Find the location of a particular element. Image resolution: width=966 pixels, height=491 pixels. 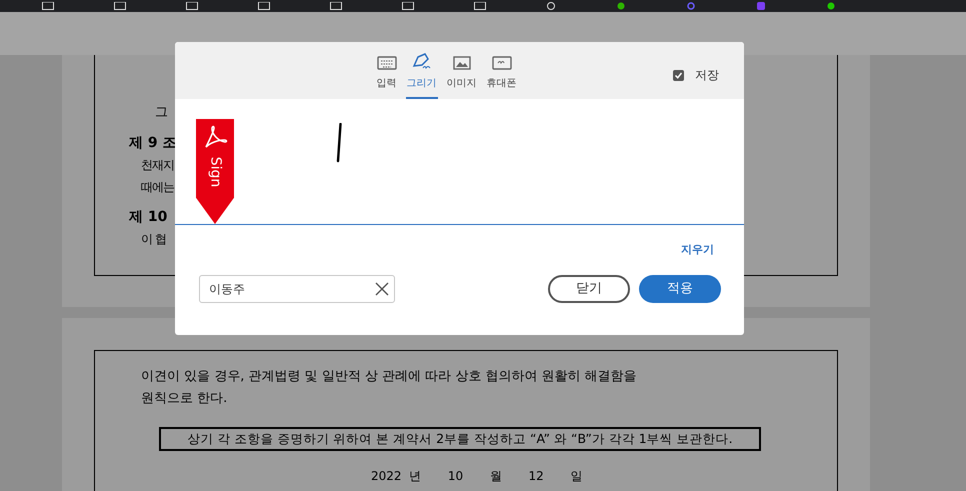

signature-stroke is located at coordinates (339, 143).